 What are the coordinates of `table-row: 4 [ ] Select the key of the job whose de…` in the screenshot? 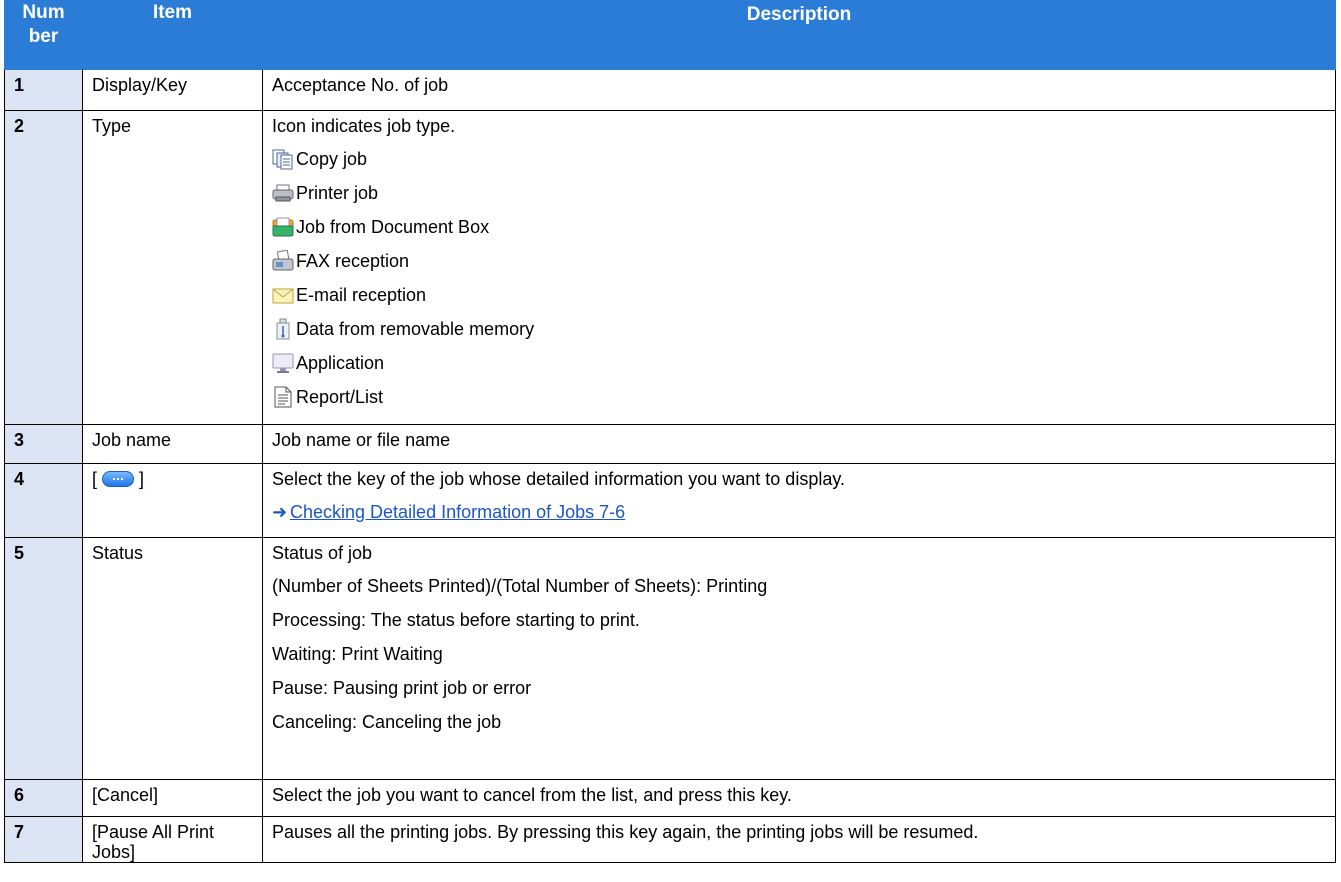 It's located at (670, 500).